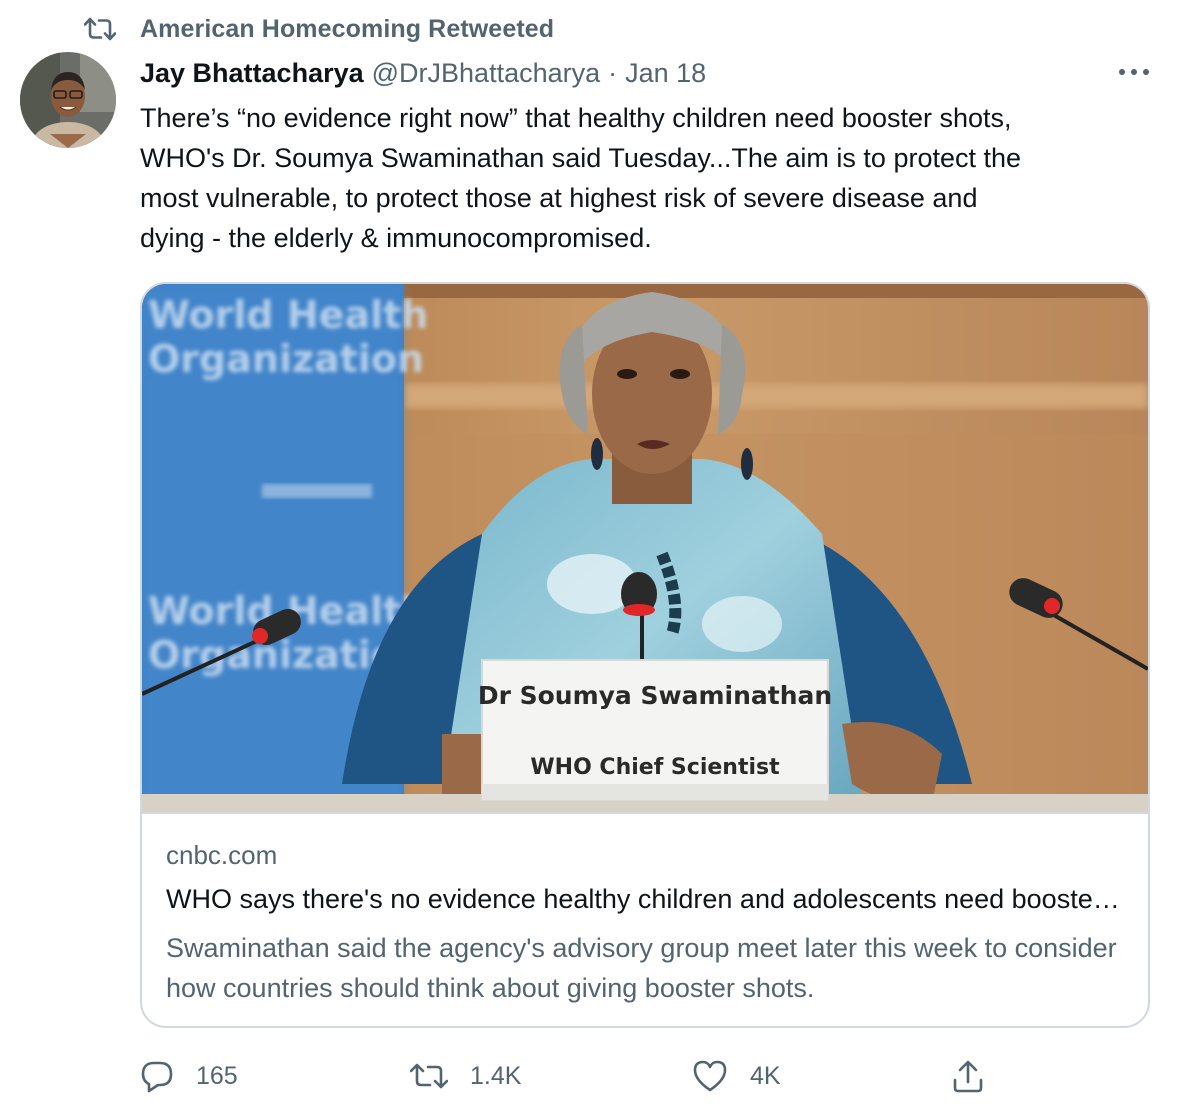  I want to click on like-count: 4K, so click(765, 1075).